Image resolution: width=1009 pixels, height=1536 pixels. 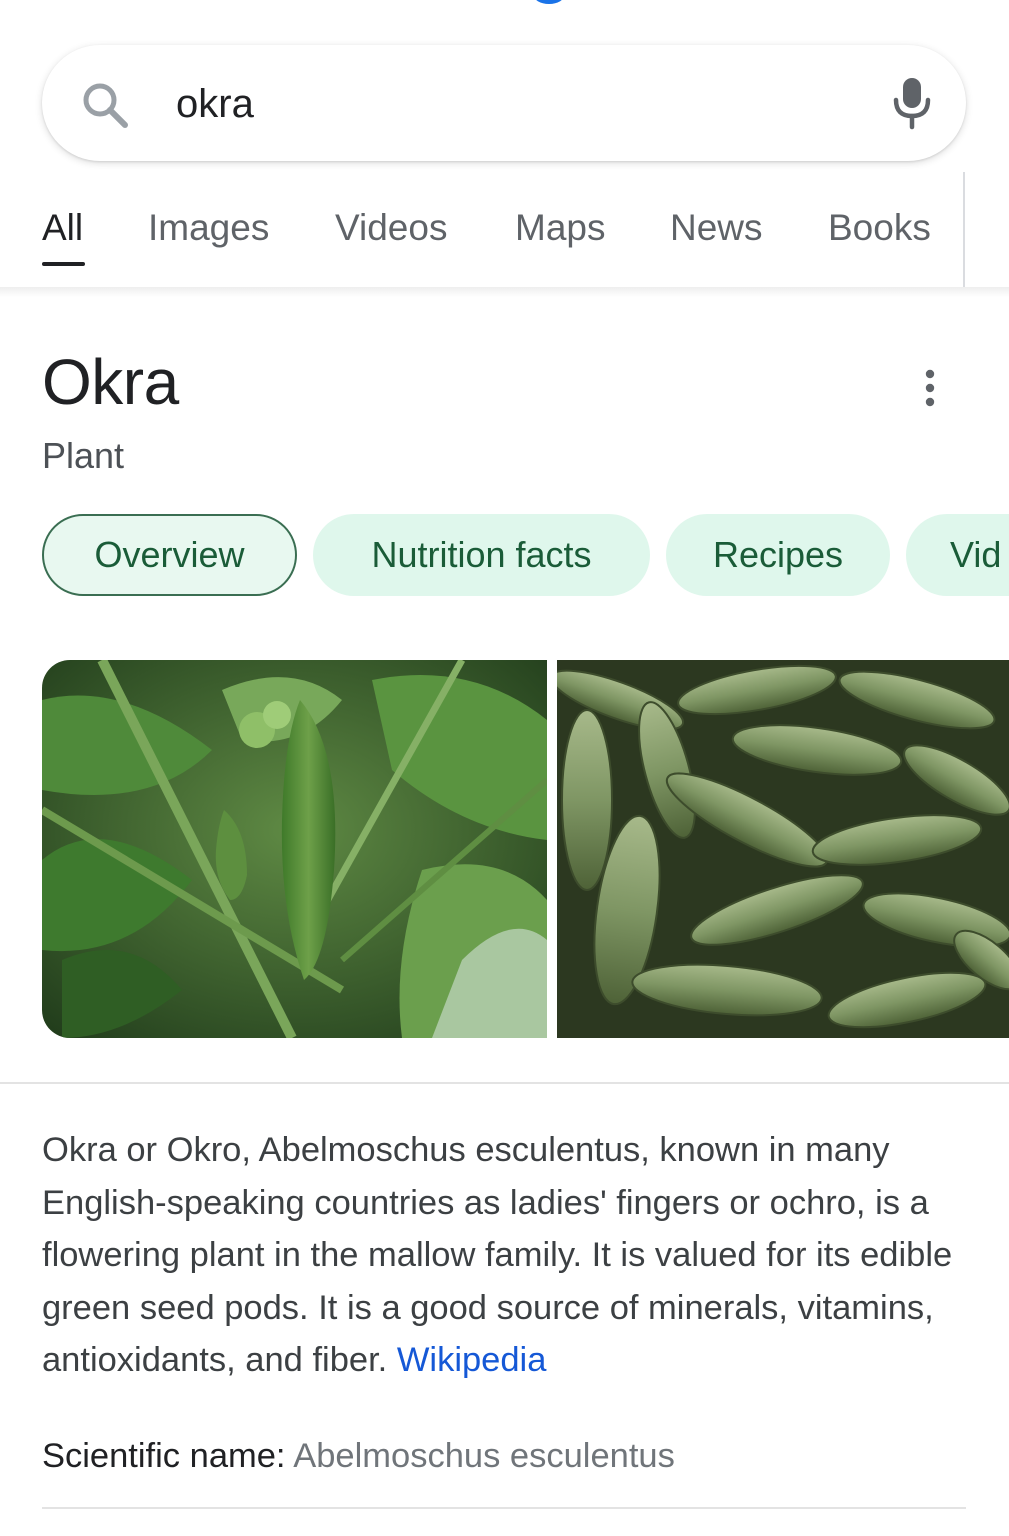 I want to click on section-divider, so click(x=504, y=1083).